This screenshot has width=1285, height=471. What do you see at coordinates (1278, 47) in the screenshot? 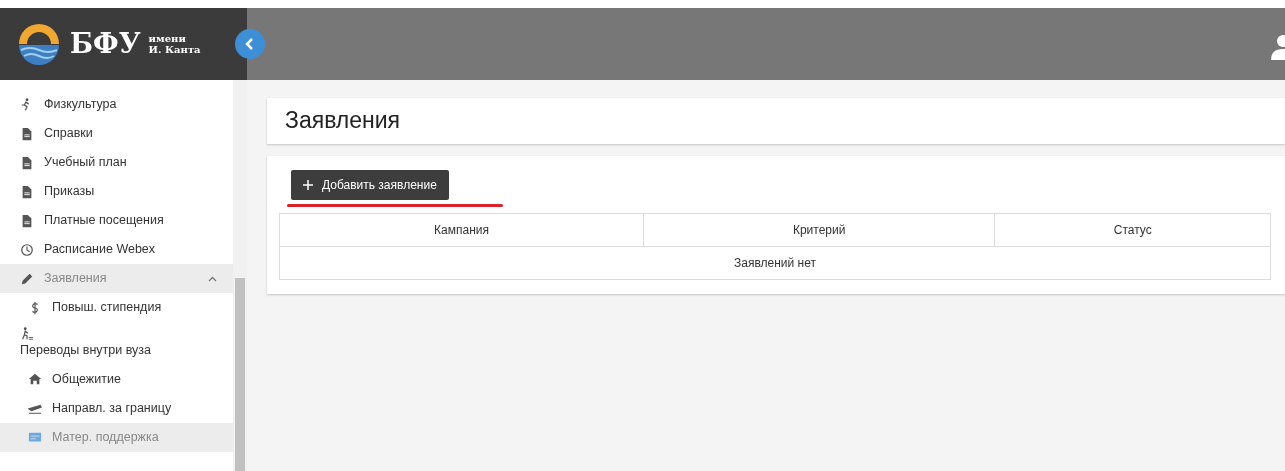
I see `user-icon` at bounding box center [1278, 47].